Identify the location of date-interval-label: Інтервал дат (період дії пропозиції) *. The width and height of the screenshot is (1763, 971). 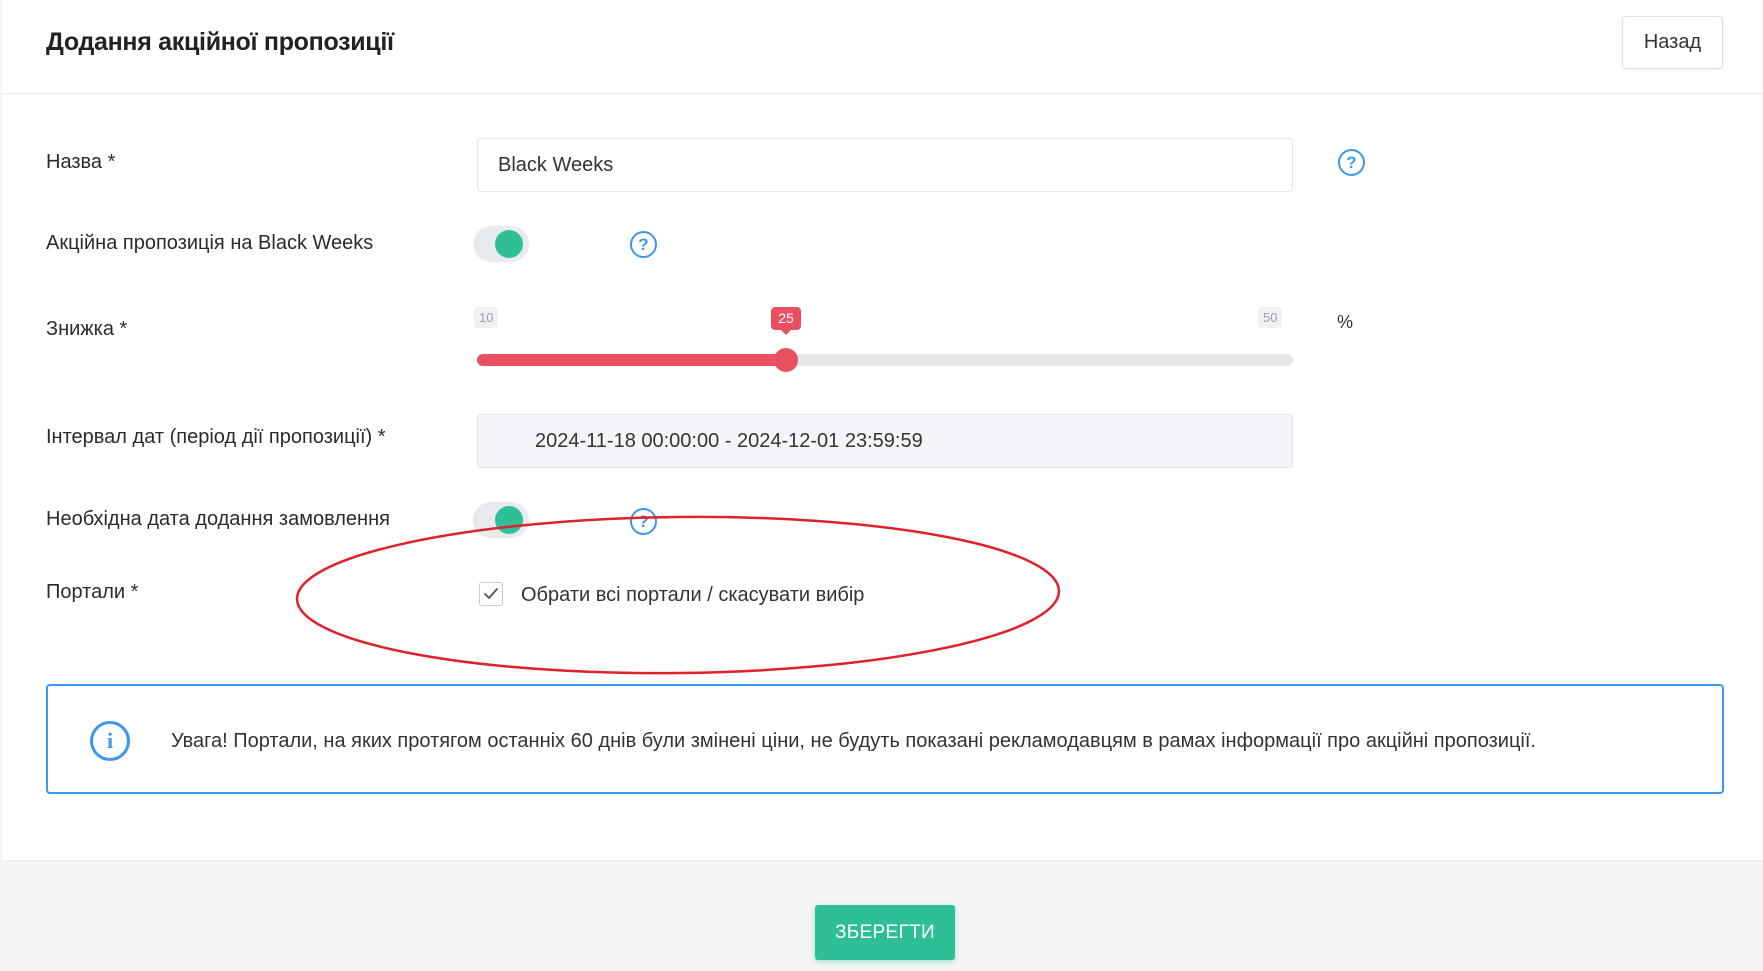
(216, 437).